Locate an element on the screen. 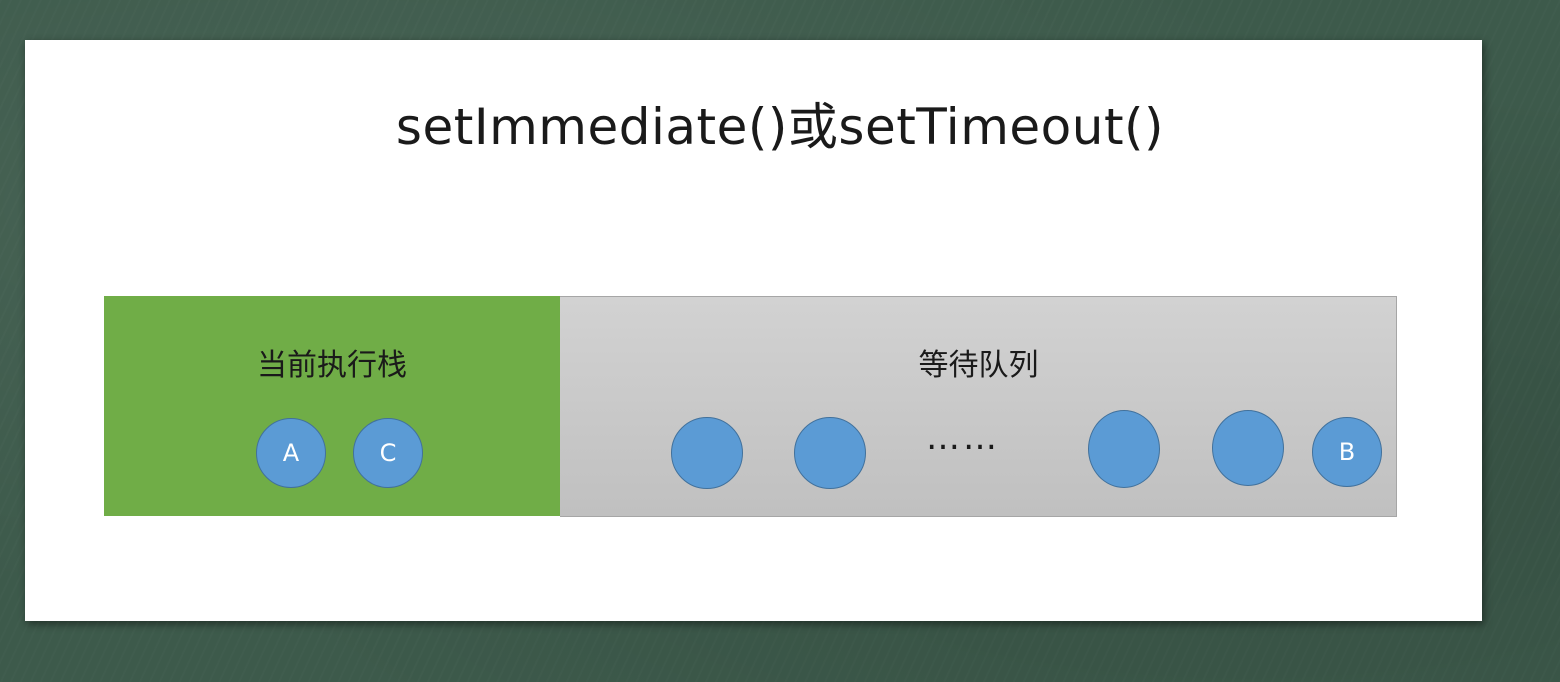 Image resolution: width=1560 pixels, height=682 pixels. waiting-queue-label: 等待队列 is located at coordinates (978, 365).